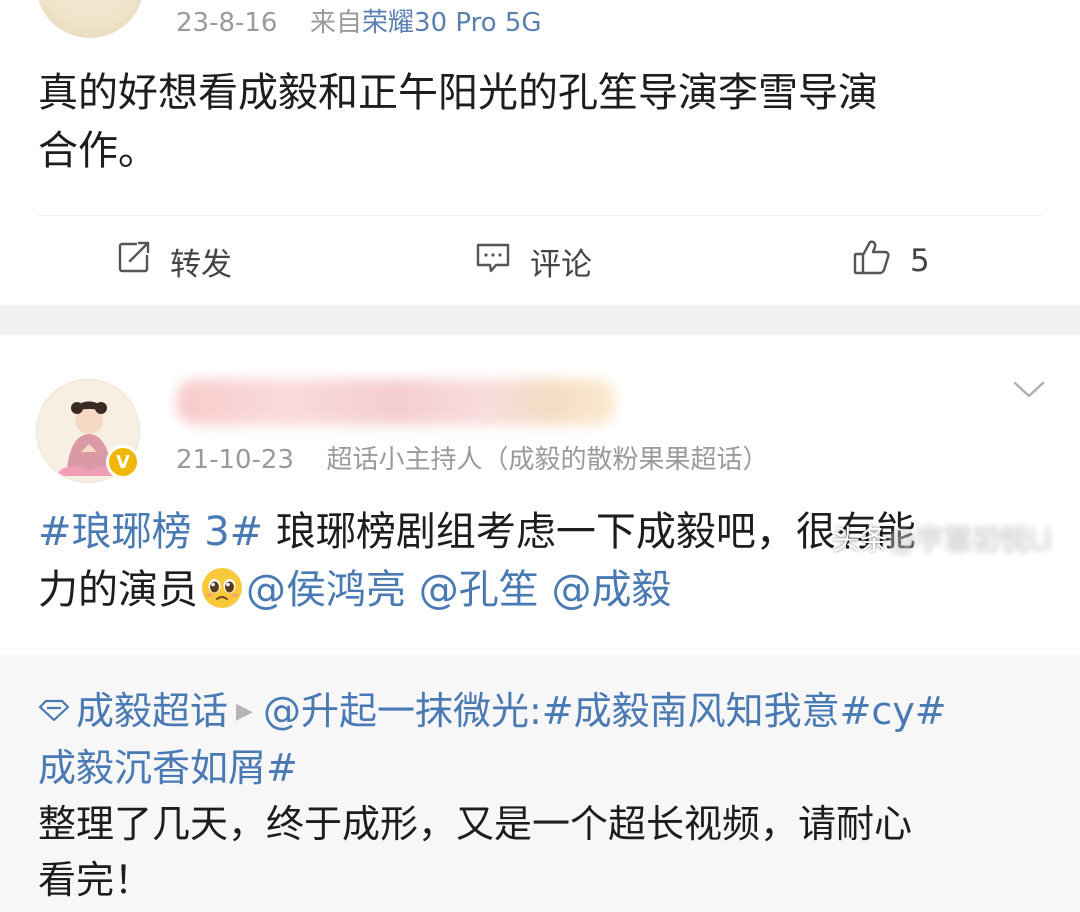 The width and height of the screenshot is (1080, 912). I want to click on watermark-handle: @宇慧初悦Li, so click(970, 539).